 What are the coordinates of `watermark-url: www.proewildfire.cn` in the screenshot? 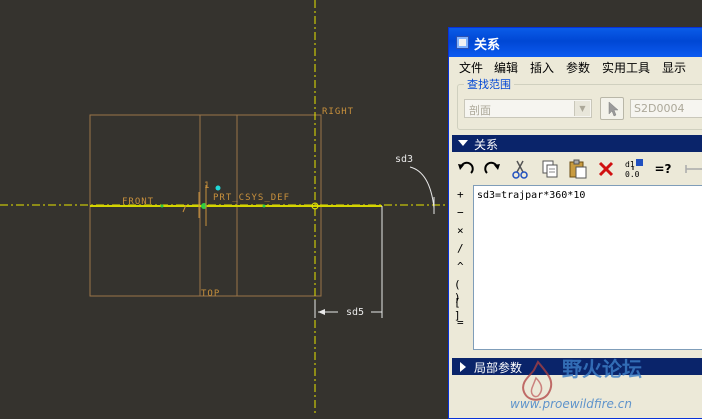 It's located at (571, 404).